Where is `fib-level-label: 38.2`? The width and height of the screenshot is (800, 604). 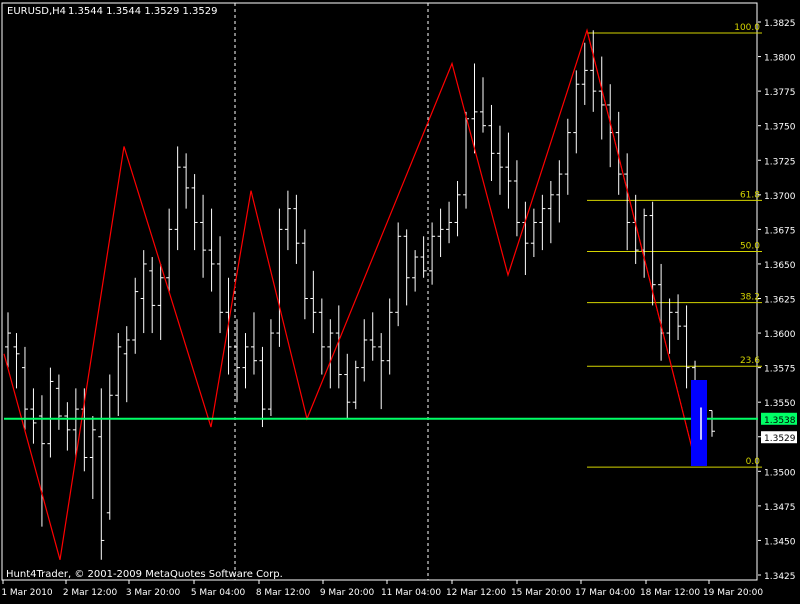 fib-level-label: 38.2 is located at coordinates (750, 298).